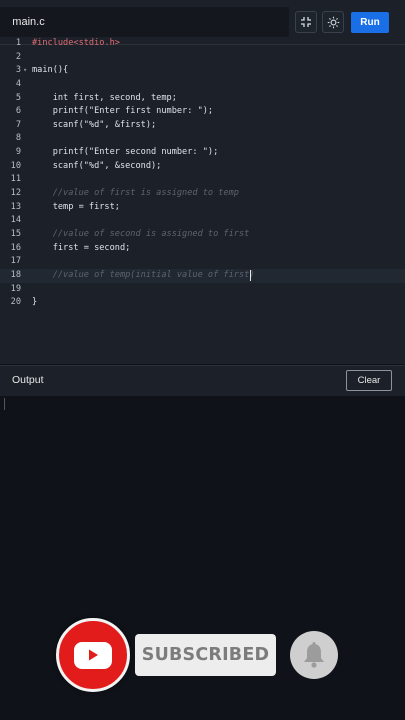 Image resolution: width=405 pixels, height=720 pixels. I want to click on youtube-logo, so click(93, 655).